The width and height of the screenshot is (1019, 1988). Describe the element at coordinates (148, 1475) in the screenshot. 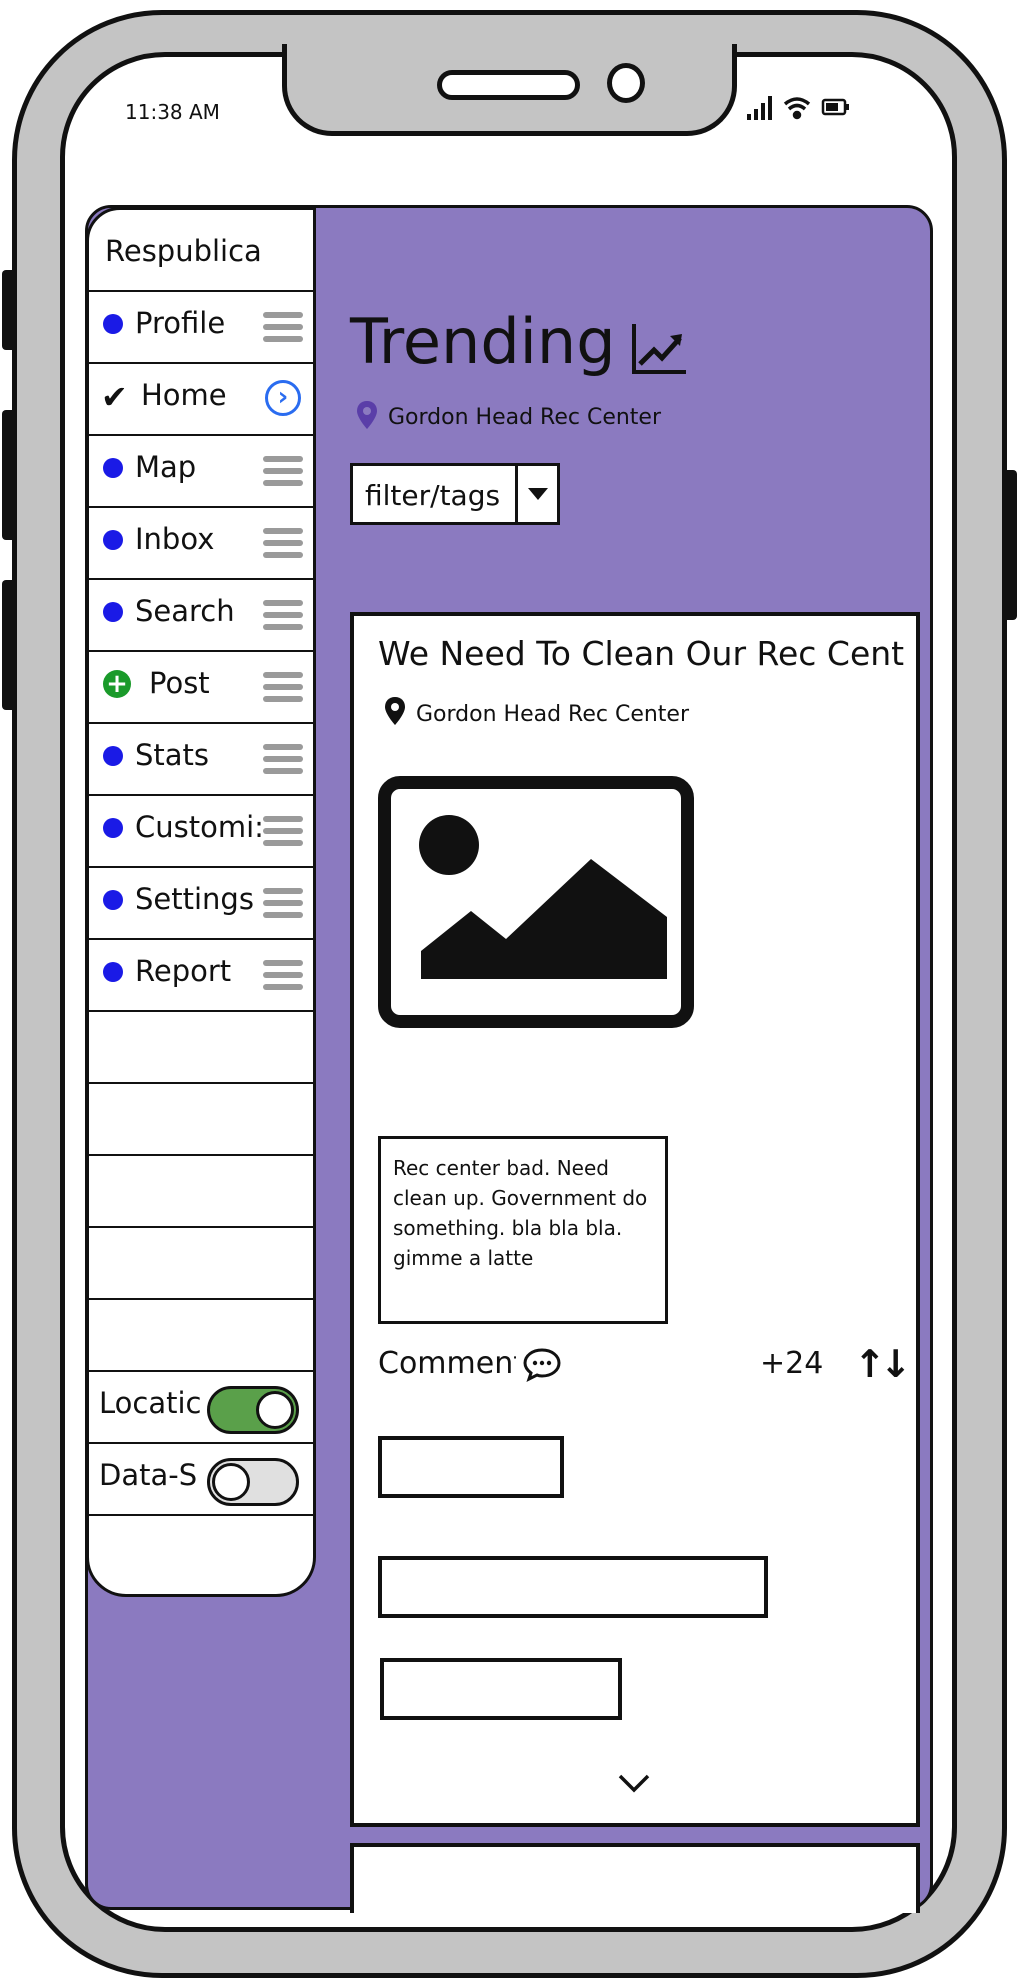

I see `toggle-label: Data-S` at that location.